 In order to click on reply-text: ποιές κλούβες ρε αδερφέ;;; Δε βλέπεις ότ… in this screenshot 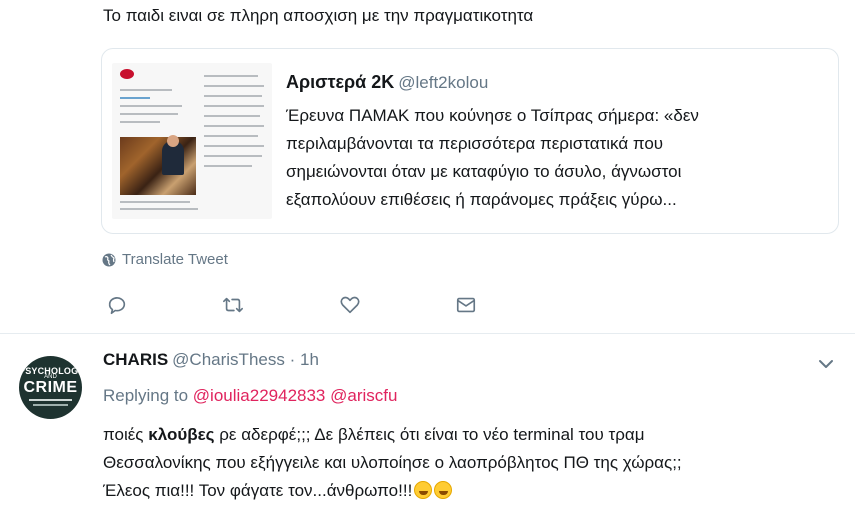, I will do `click(473, 463)`.